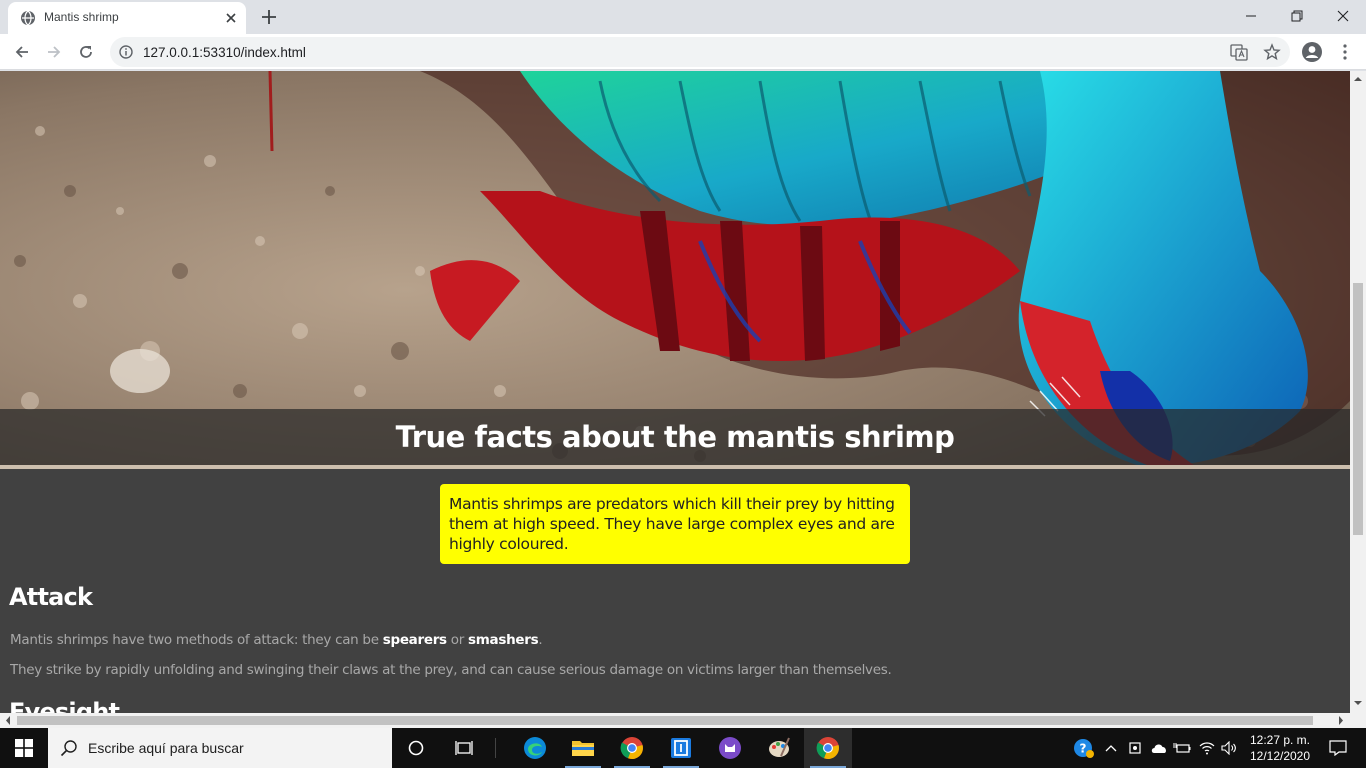  I want to click on hero-bottom-band, so click(675, 467).